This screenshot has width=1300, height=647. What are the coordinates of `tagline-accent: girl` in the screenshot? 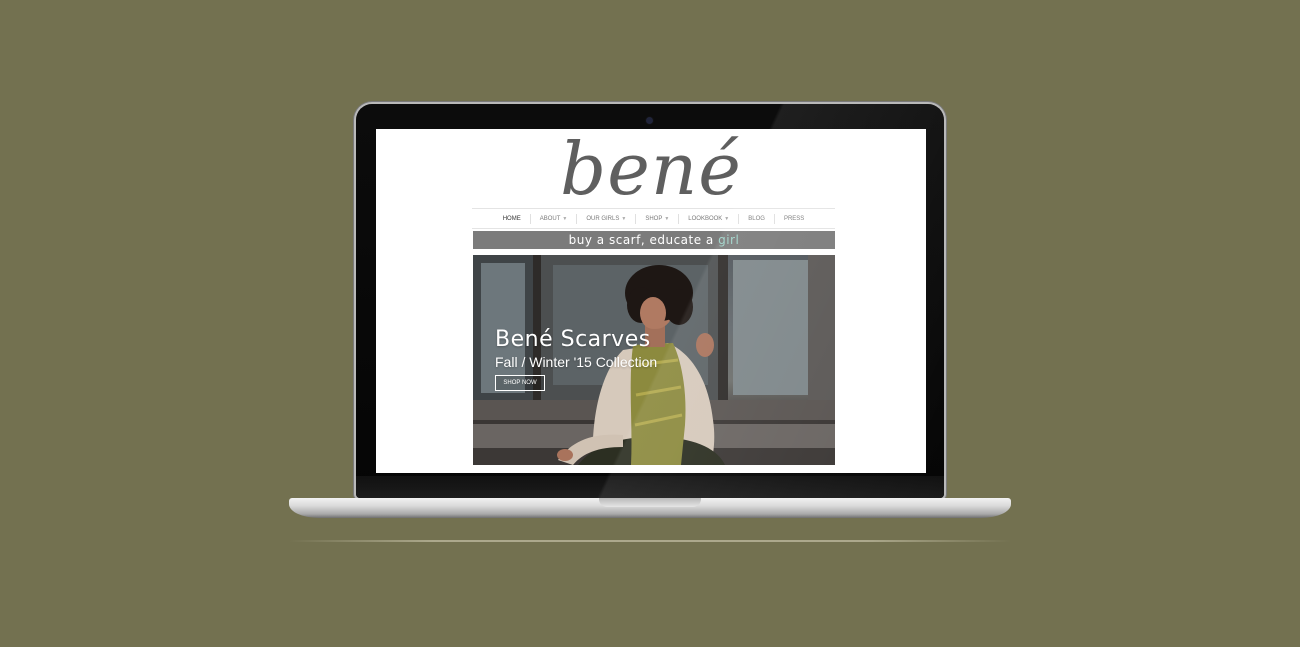 It's located at (729, 240).